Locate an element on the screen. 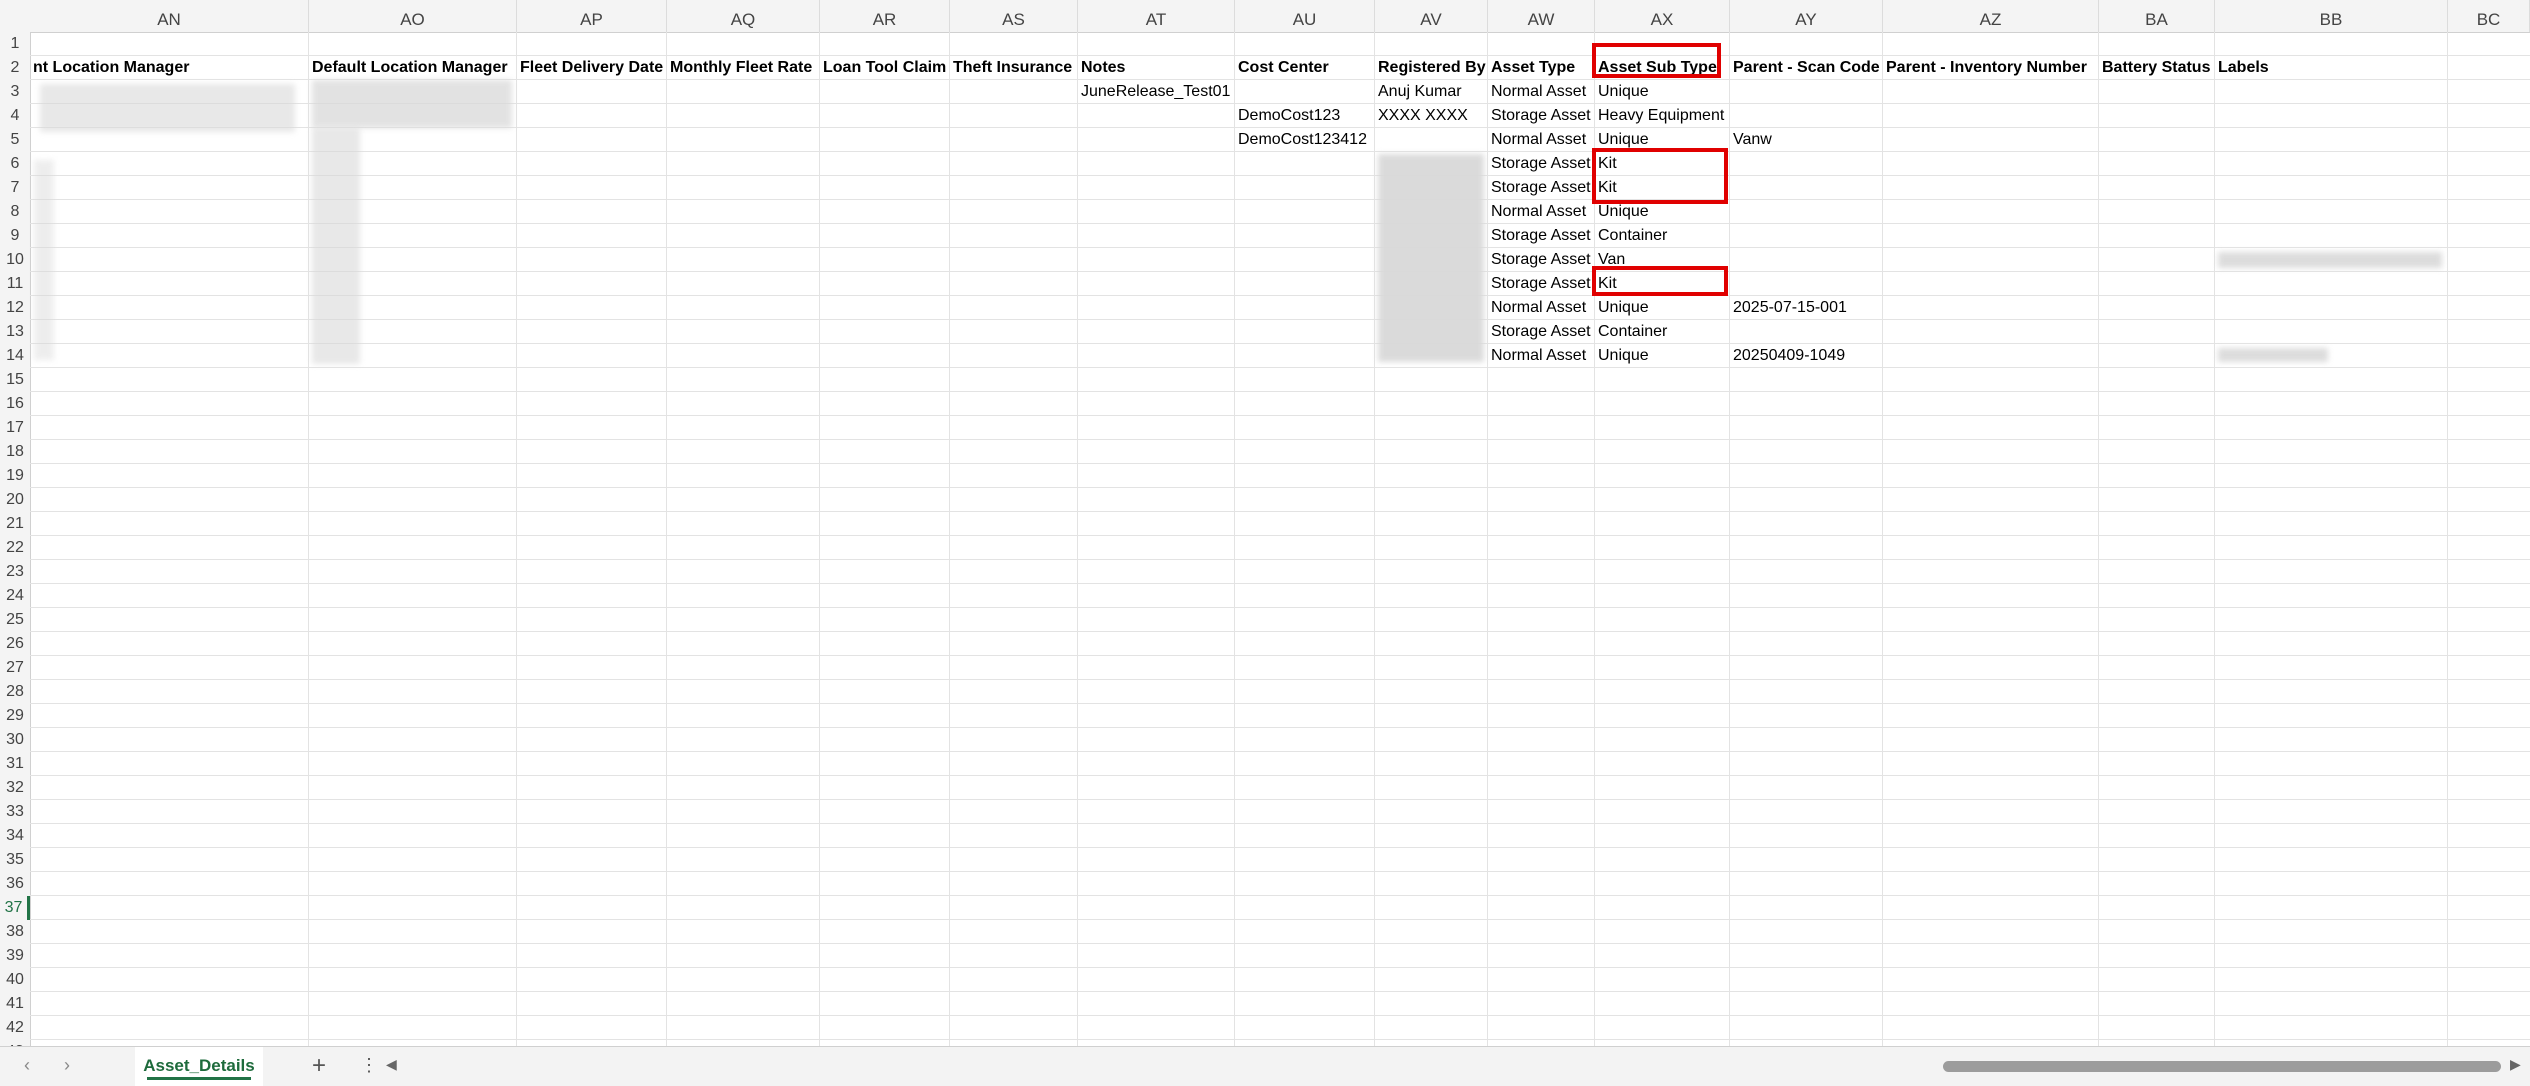  cell-aw5: Normal Asset is located at coordinates (1541, 140).